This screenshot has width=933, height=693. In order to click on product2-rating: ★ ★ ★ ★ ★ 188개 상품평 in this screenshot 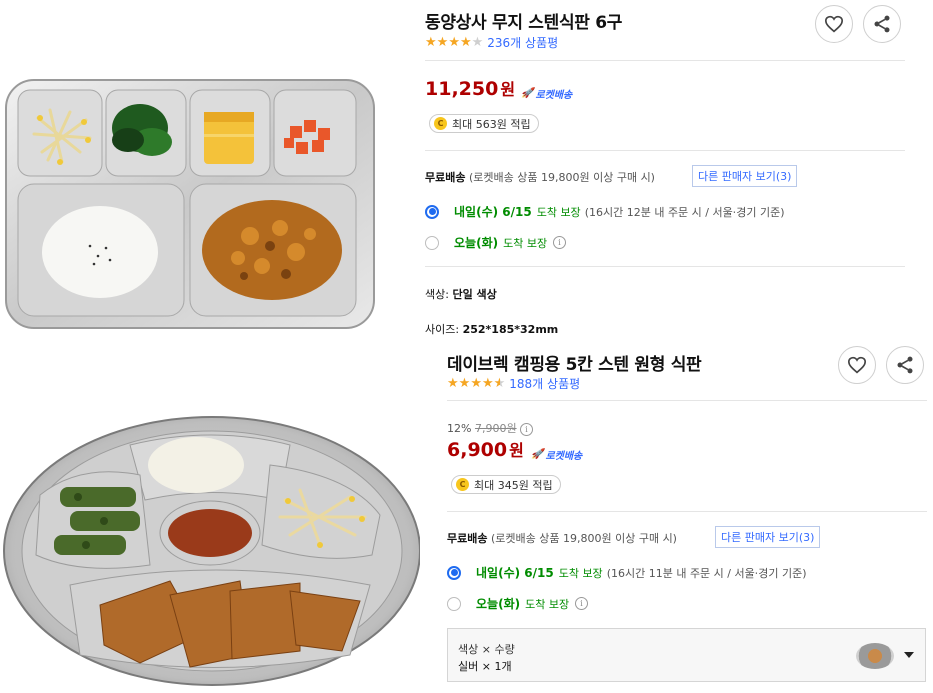, I will do `click(513, 383)`.